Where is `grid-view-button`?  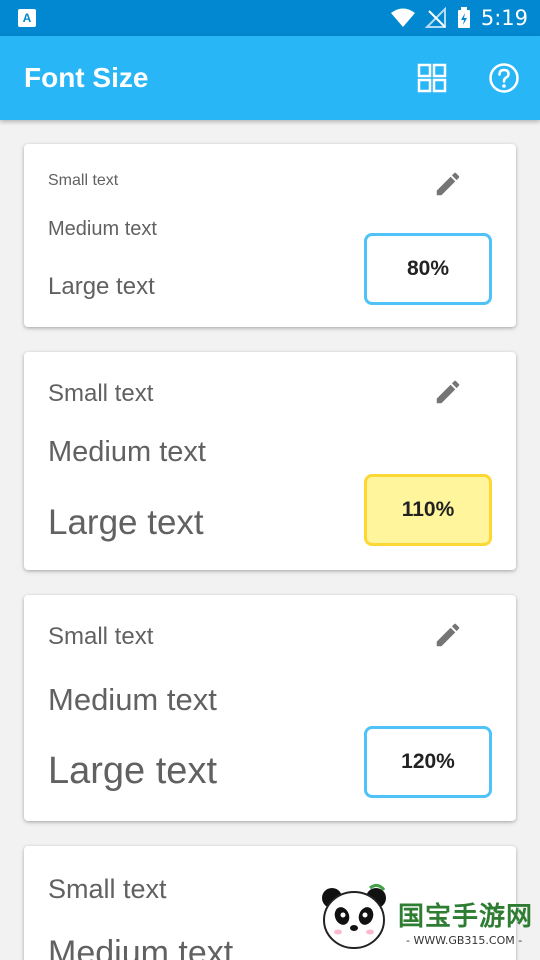
grid-view-button is located at coordinates (432, 78).